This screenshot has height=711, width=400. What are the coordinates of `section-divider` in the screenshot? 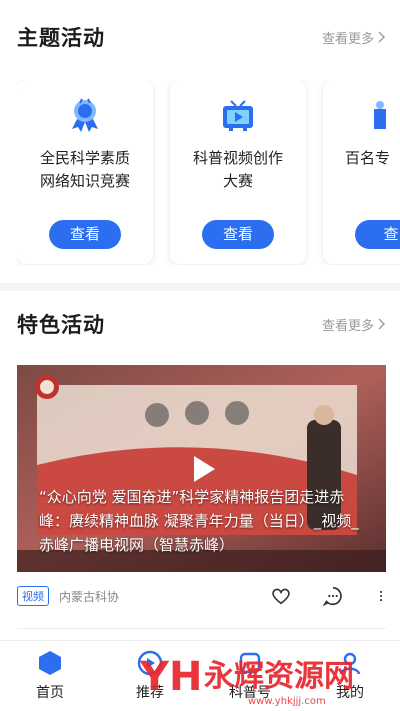 It's located at (200, 287).